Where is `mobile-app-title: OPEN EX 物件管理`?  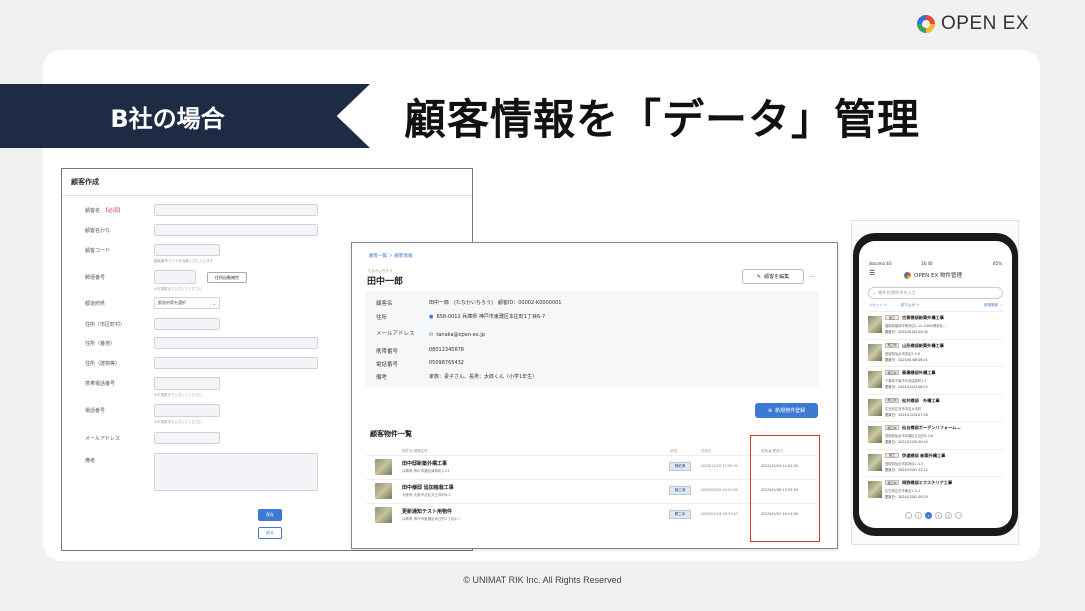
mobile-app-title: OPEN EX 物件管理 is located at coordinates (933, 275).